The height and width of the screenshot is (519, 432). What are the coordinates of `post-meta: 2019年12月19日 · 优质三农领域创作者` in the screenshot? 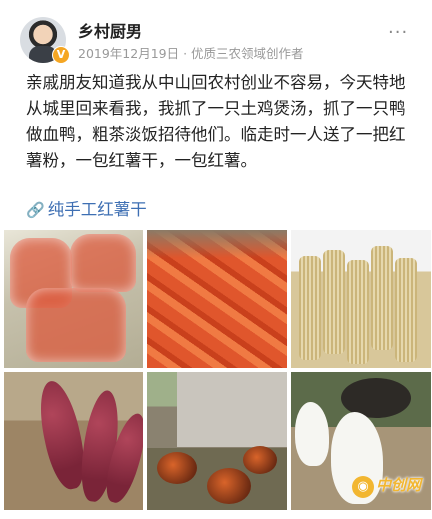 It's located at (191, 53).